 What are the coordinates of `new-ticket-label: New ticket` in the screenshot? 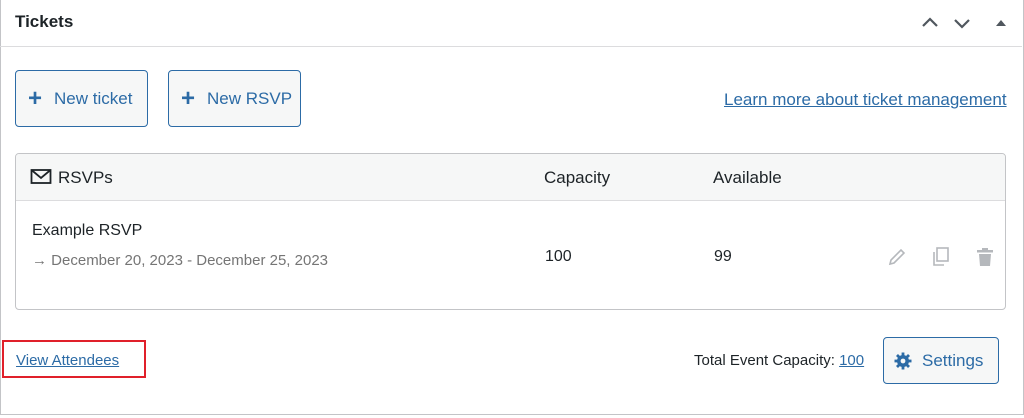 It's located at (93, 98).